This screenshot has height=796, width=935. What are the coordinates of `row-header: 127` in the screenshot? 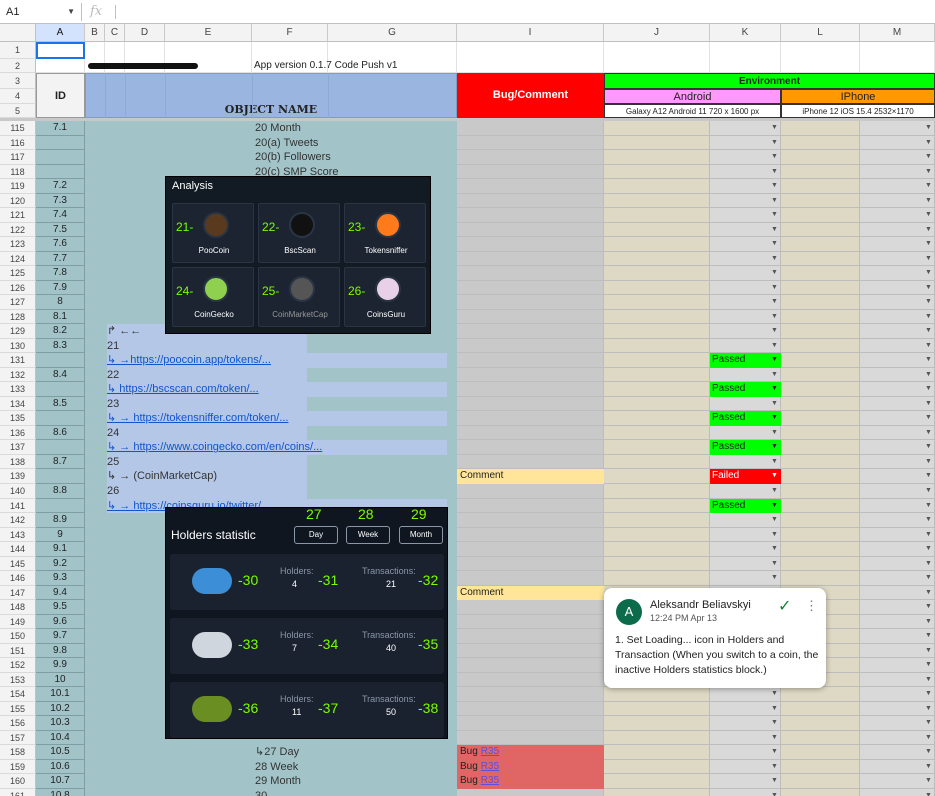 It's located at (18, 302).